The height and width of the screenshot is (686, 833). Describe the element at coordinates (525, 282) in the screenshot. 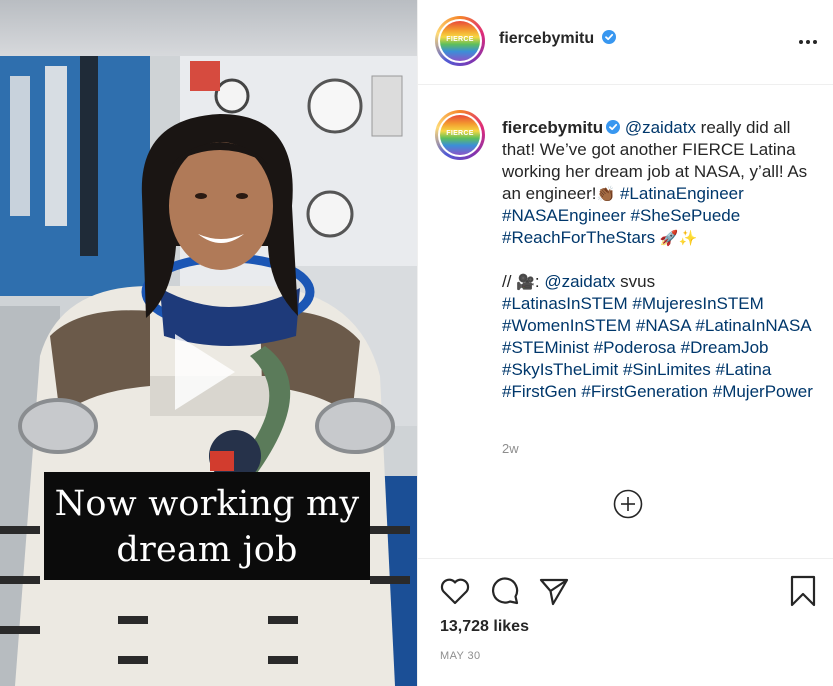

I see `camera-emoji: 🎥` at that location.